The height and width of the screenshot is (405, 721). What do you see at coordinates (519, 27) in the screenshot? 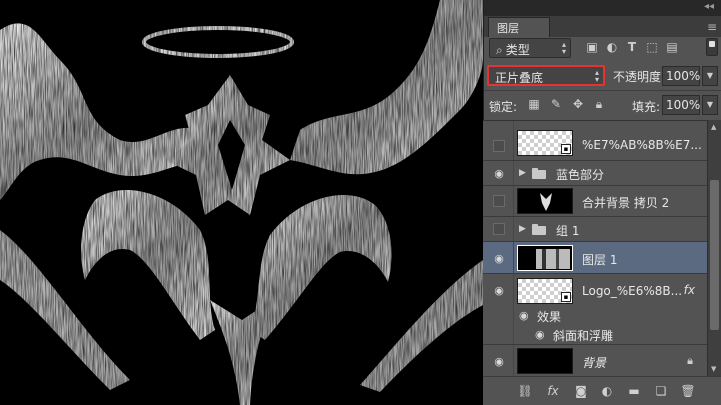
I see `tab-layers: 图层` at bounding box center [519, 27].